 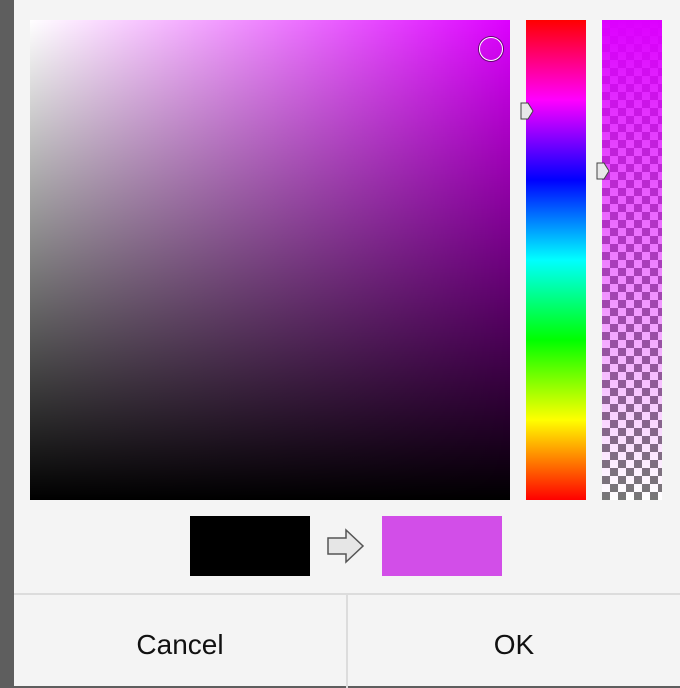 I want to click on new-color-swatch, so click(x=442, y=546).